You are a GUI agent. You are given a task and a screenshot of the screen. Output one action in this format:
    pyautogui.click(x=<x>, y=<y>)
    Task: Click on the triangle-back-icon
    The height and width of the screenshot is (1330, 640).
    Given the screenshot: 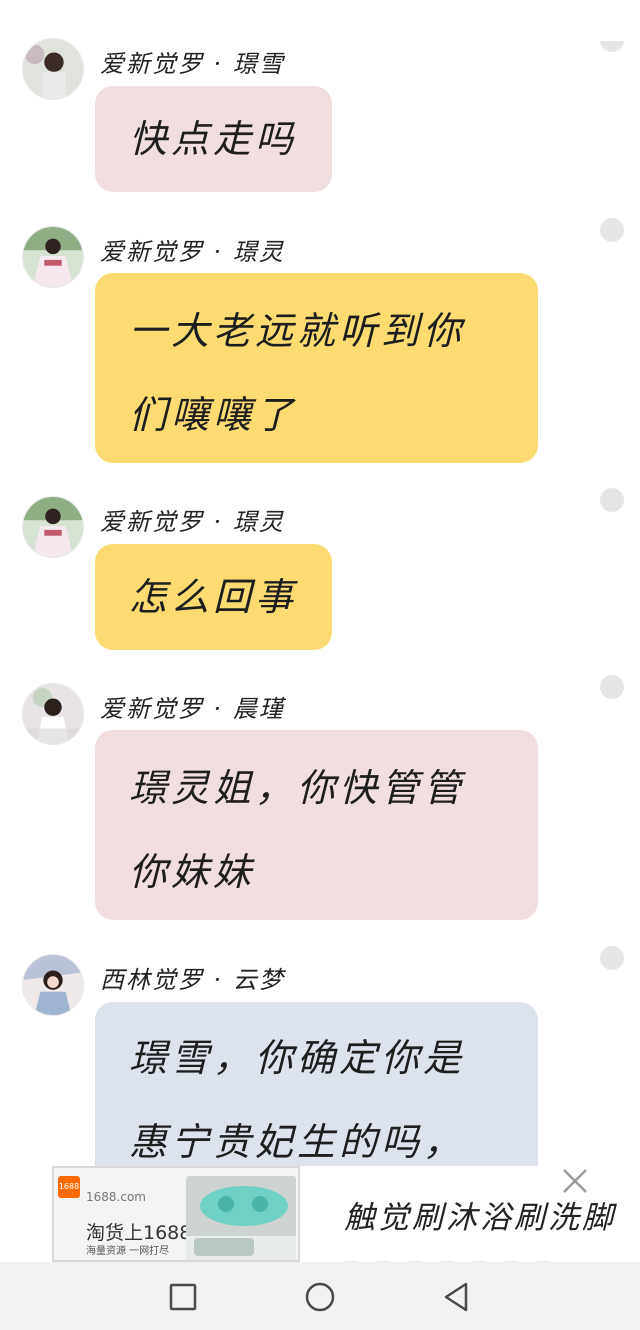 What is the action you would take?
    pyautogui.click(x=457, y=1297)
    